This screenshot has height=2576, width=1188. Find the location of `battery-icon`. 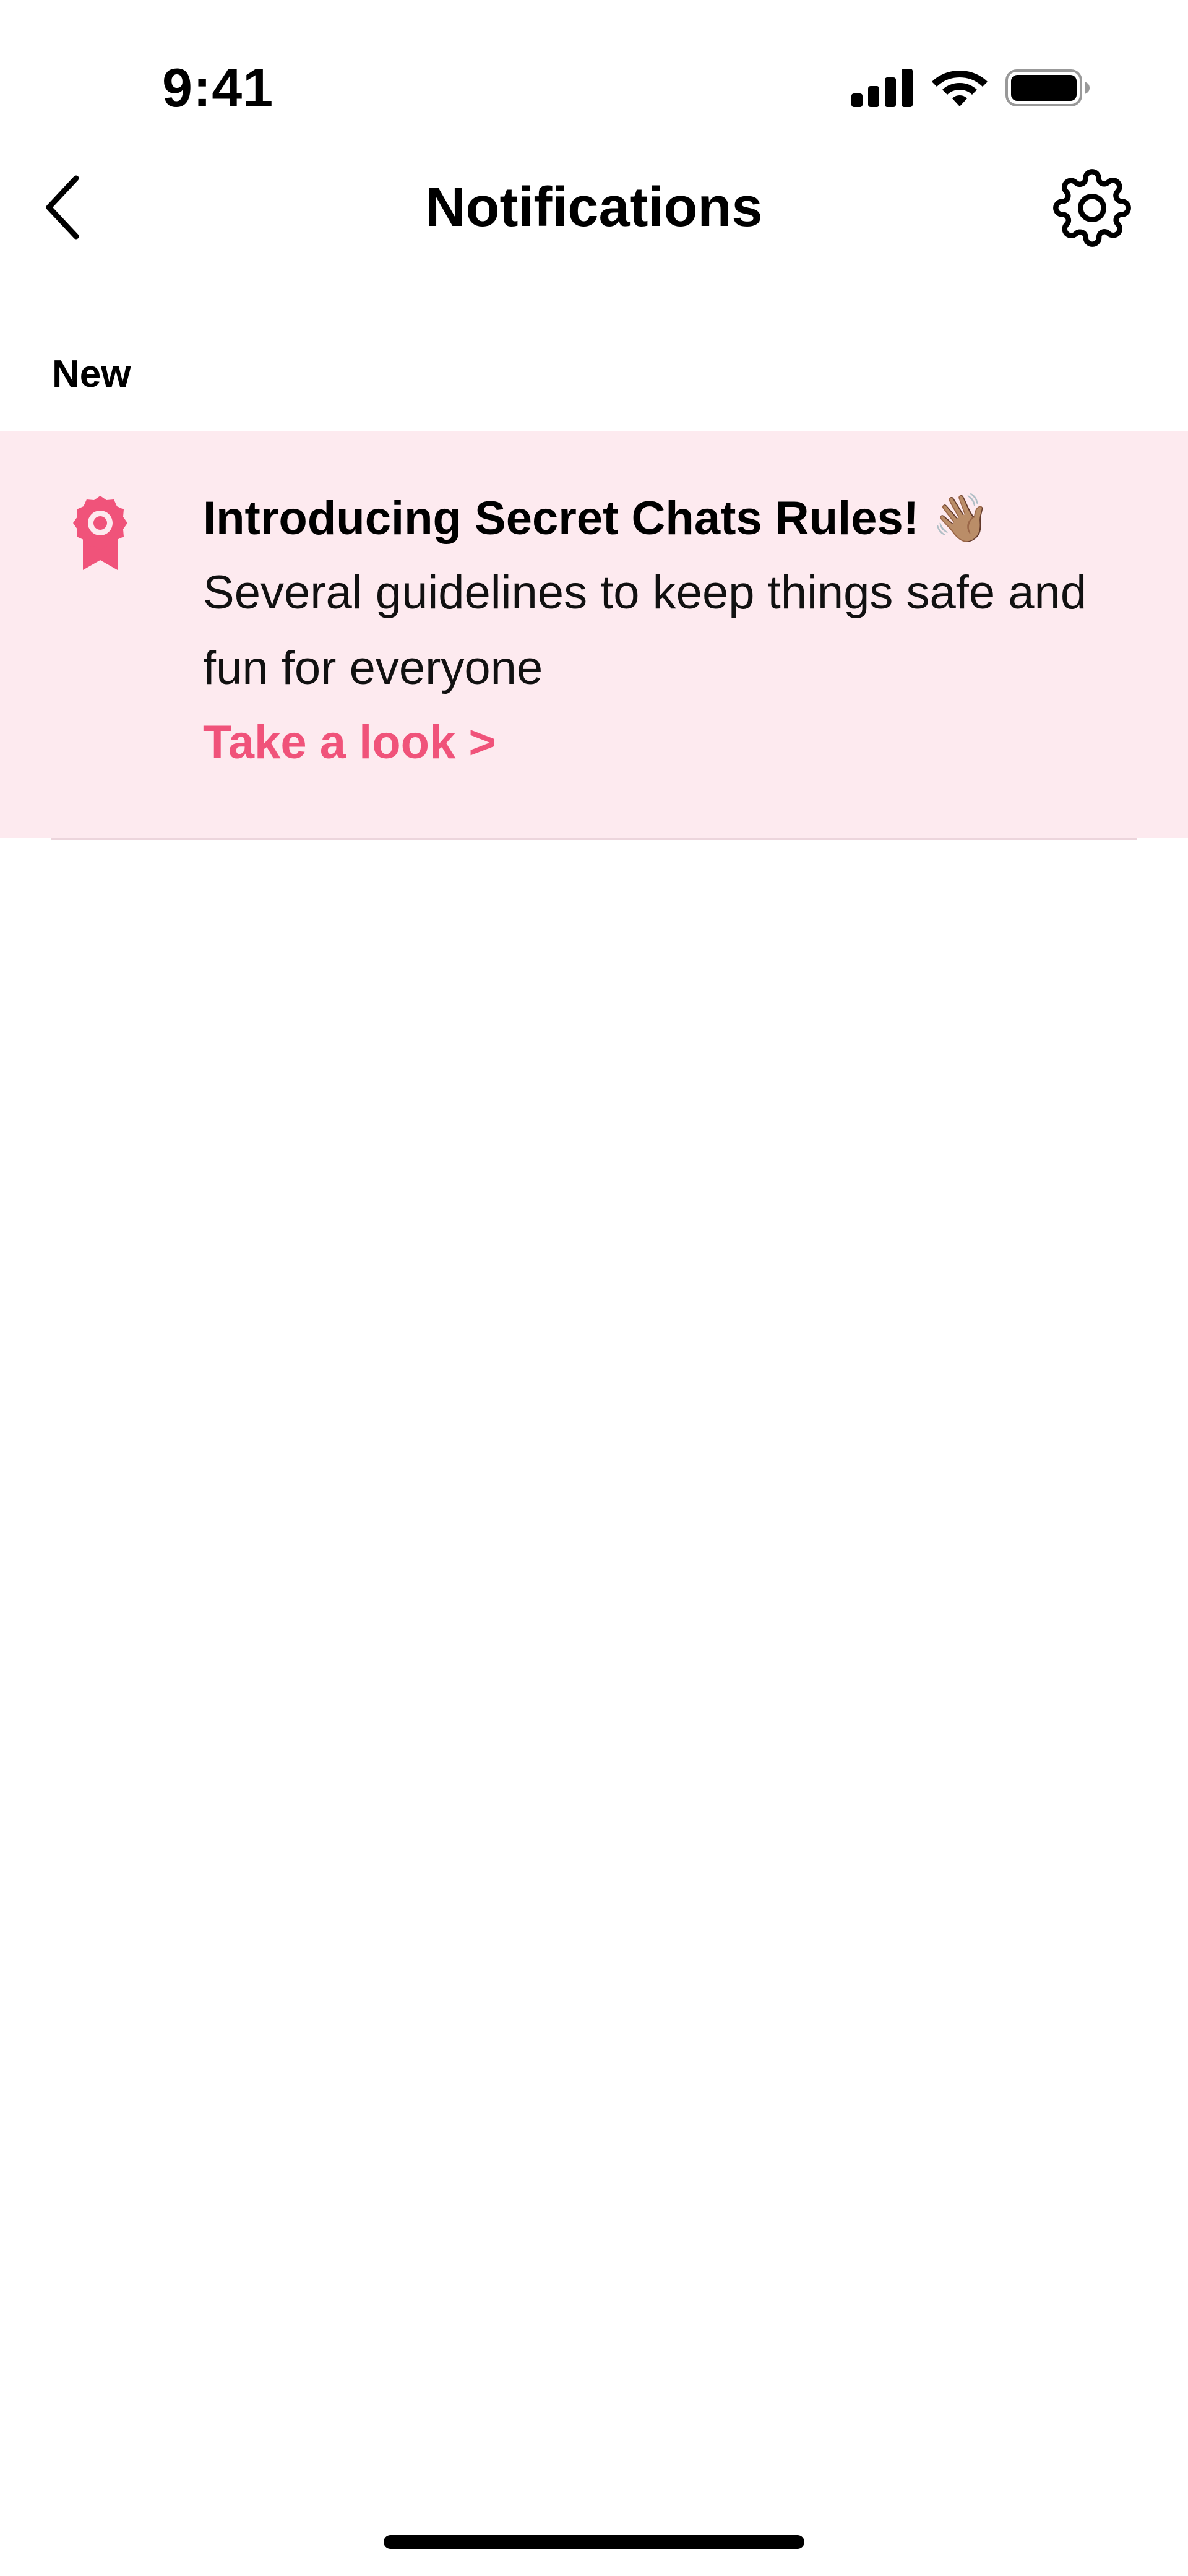

battery-icon is located at coordinates (1047, 87).